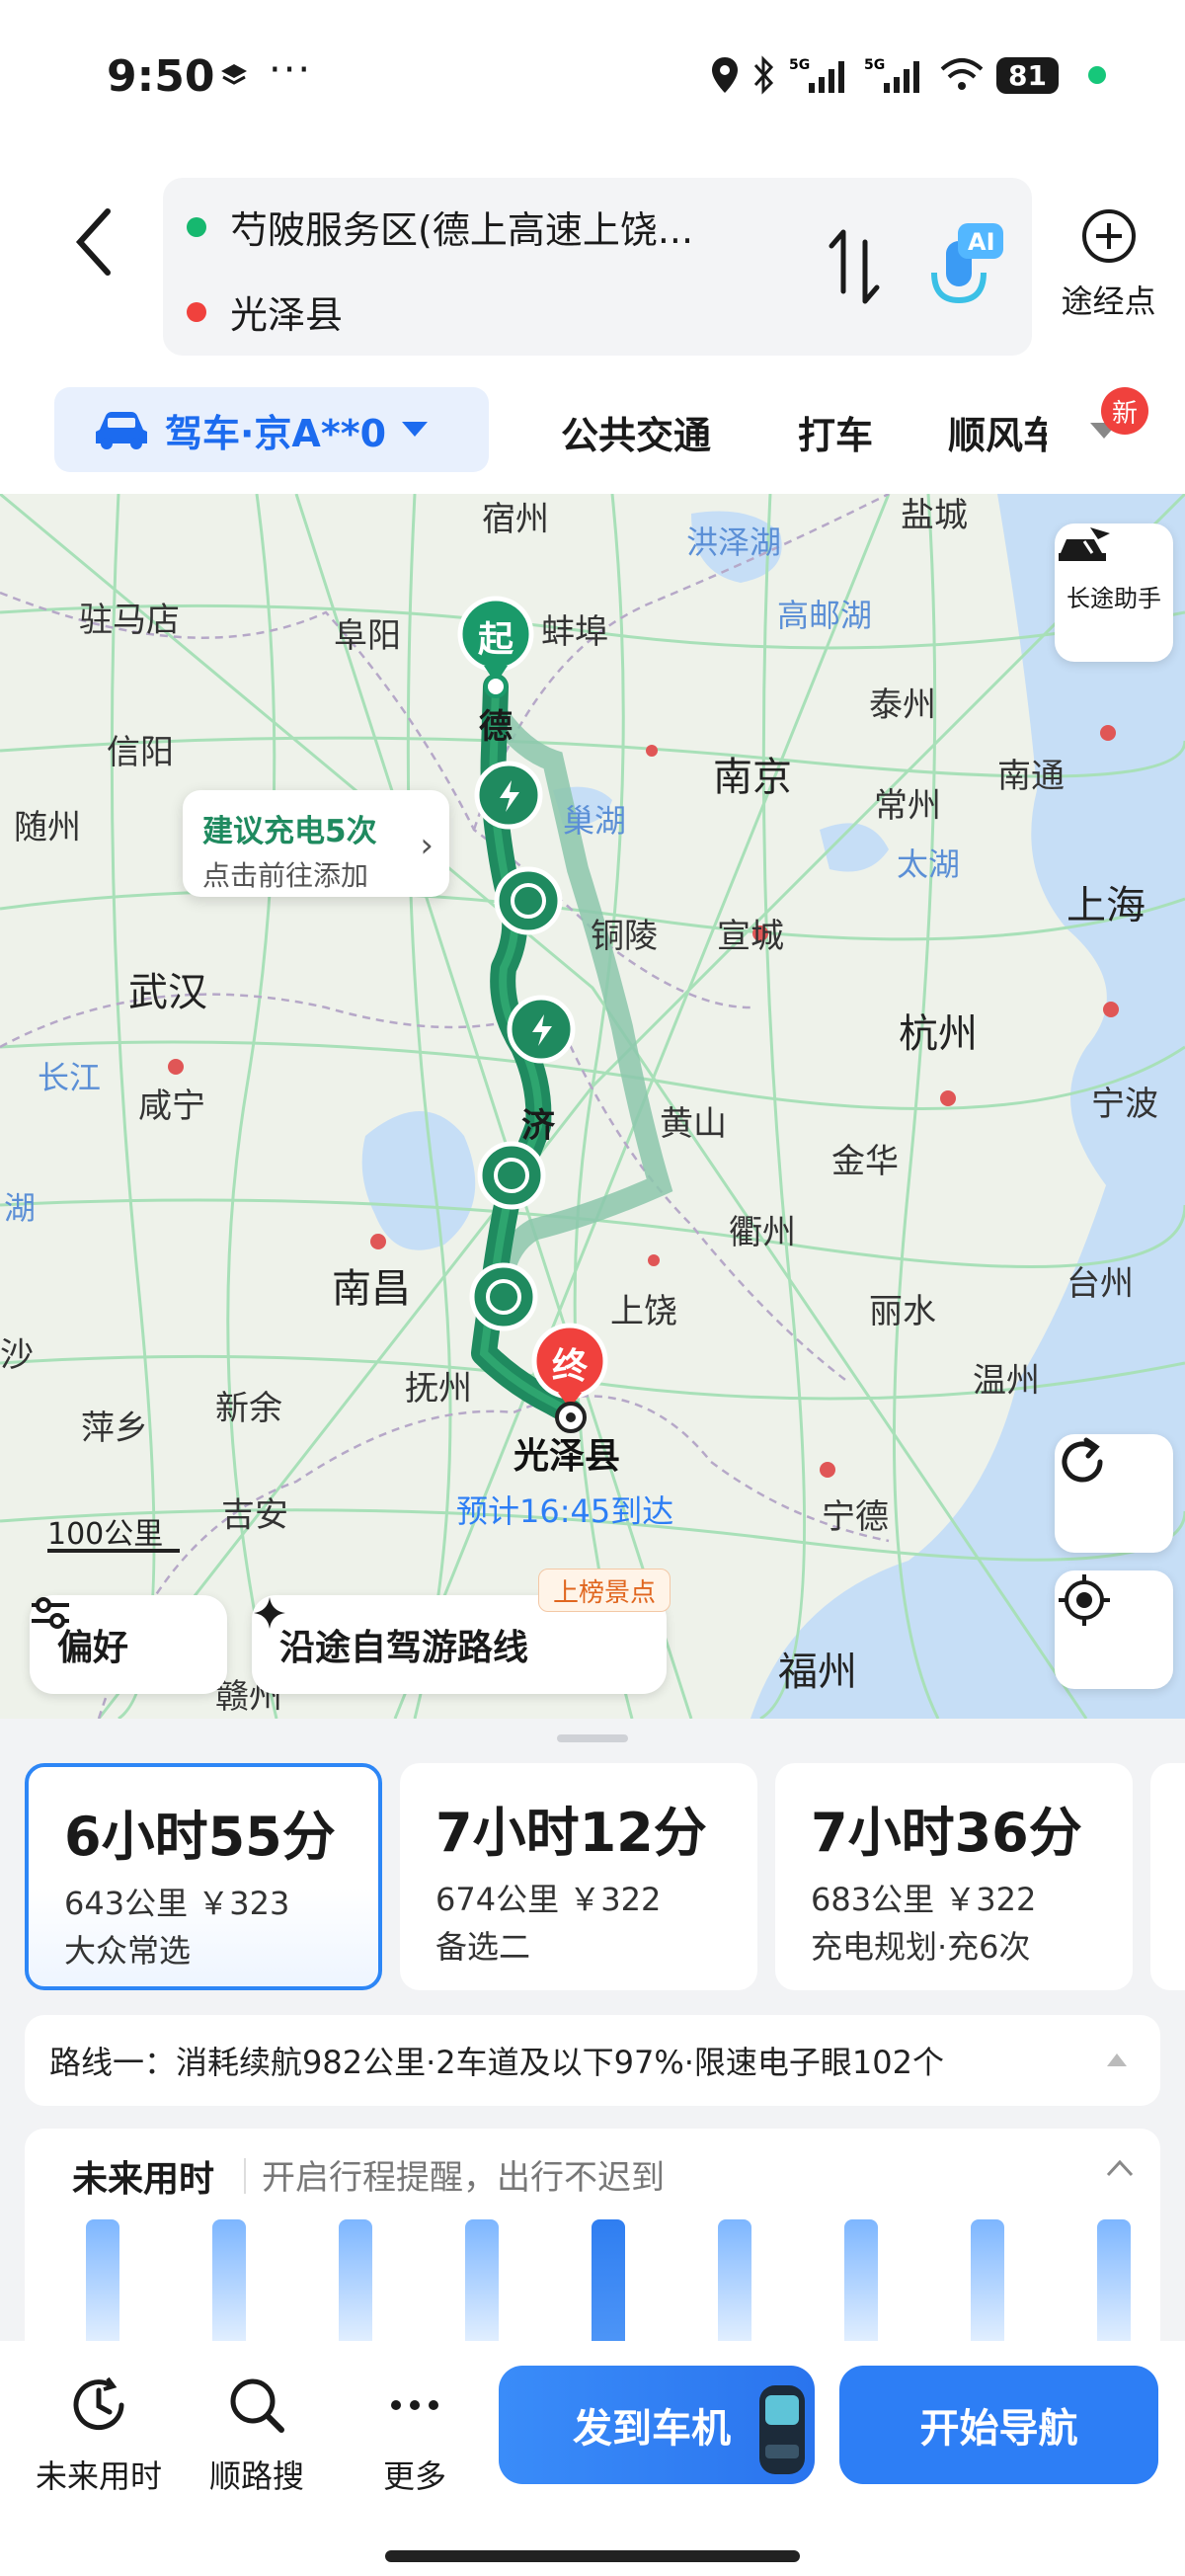 Image resolution: width=1185 pixels, height=2576 pixels. Describe the element at coordinates (271, 429) in the screenshot. I see `tab-drive: 驾车·京A**0` at that location.